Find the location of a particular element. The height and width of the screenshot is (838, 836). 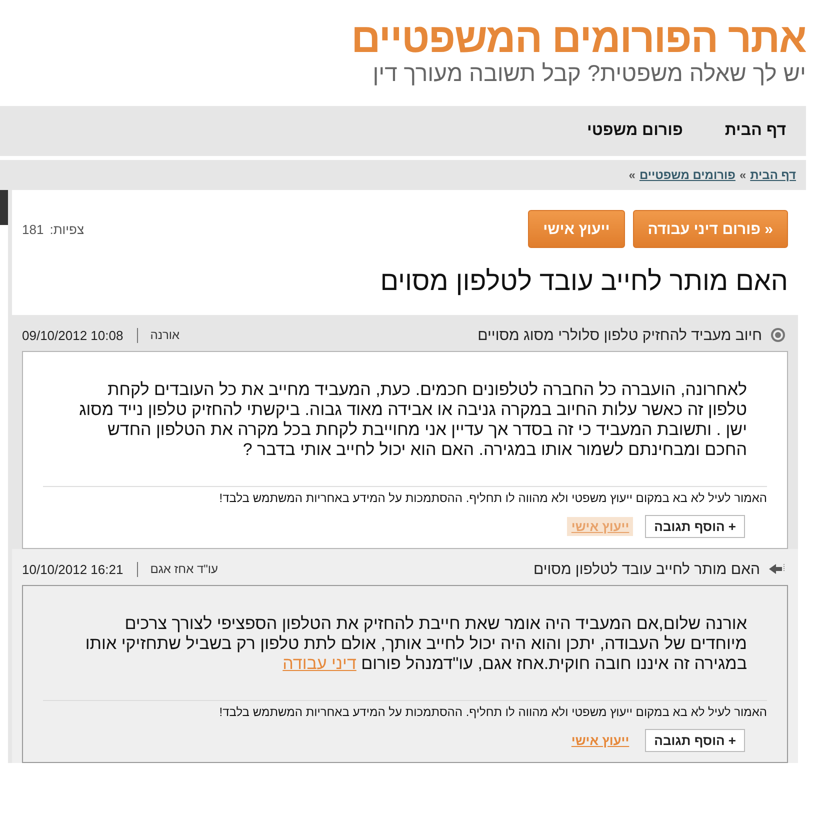

post-subject: חיוב מעביד להחזיק טלפון סלולרי מסוג מסויים is located at coordinates (620, 335).